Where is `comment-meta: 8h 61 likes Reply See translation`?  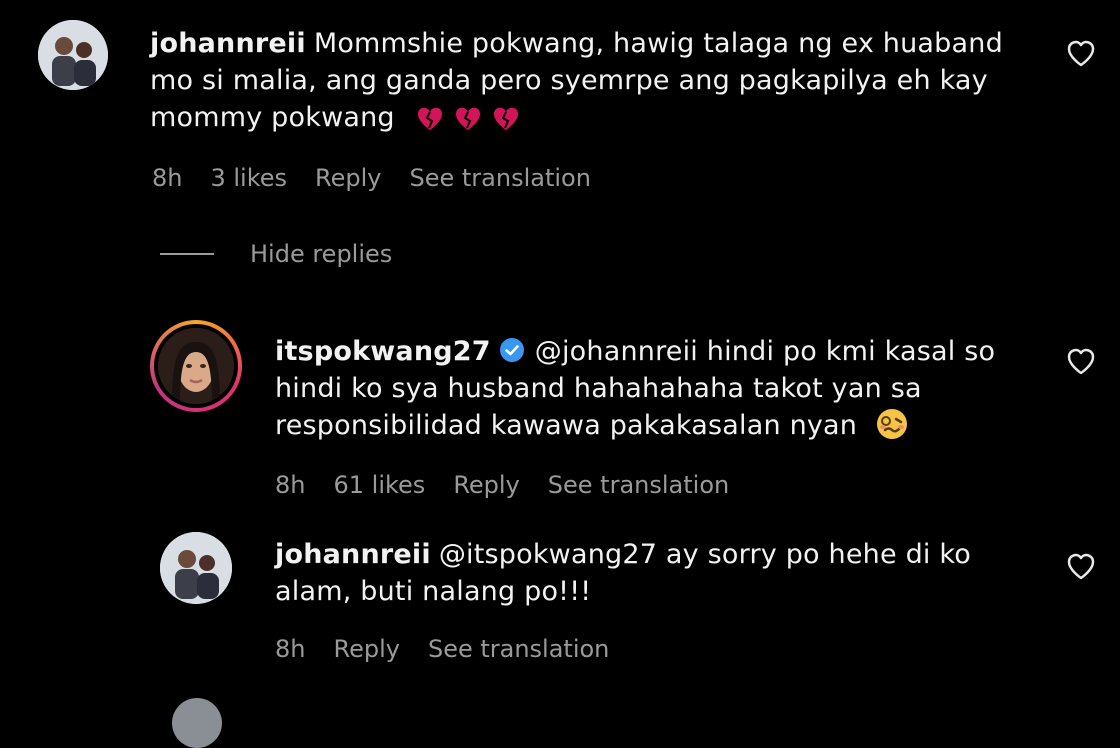 comment-meta: 8h 61 likes Reply See translation is located at coordinates (502, 485).